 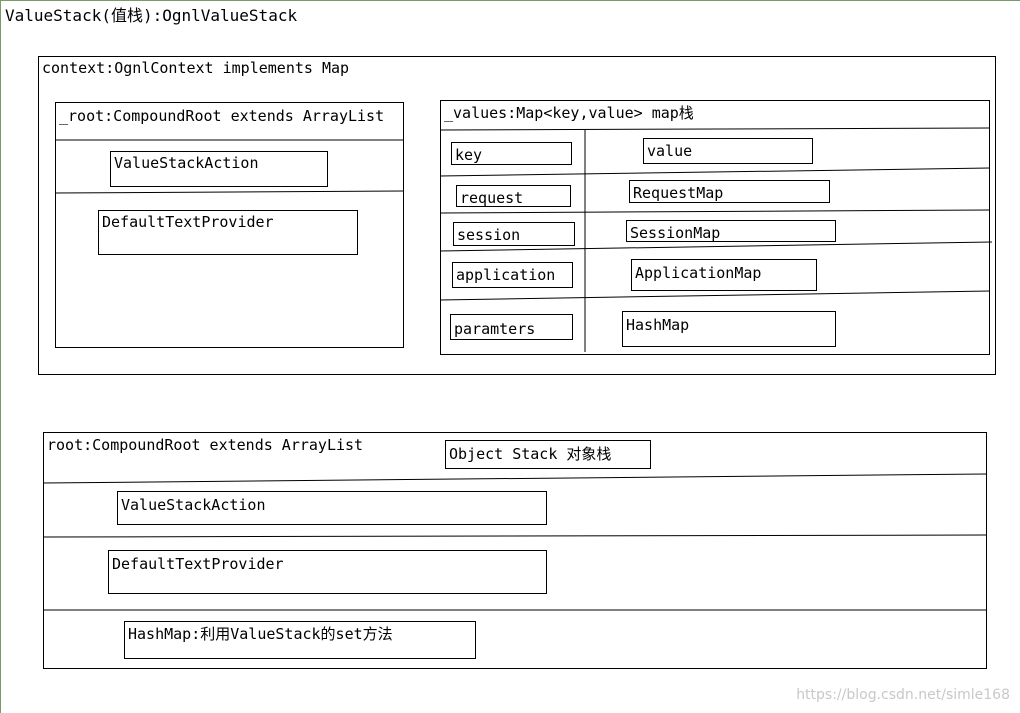 I want to click on root-stack-row-divider, so click(x=515, y=536).